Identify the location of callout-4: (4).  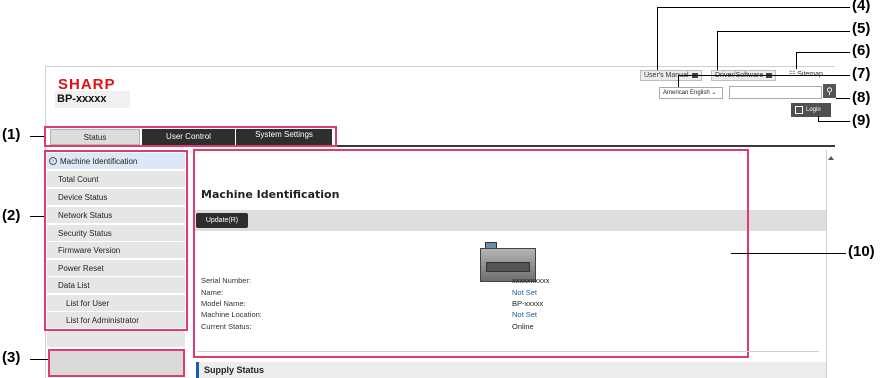
(861, 7).